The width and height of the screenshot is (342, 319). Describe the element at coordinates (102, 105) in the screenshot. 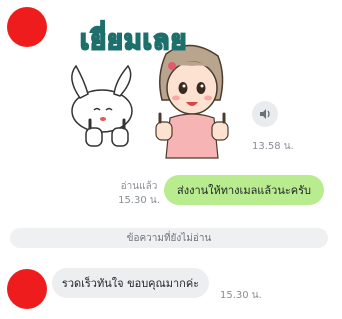

I see `rabbit-icon` at that location.